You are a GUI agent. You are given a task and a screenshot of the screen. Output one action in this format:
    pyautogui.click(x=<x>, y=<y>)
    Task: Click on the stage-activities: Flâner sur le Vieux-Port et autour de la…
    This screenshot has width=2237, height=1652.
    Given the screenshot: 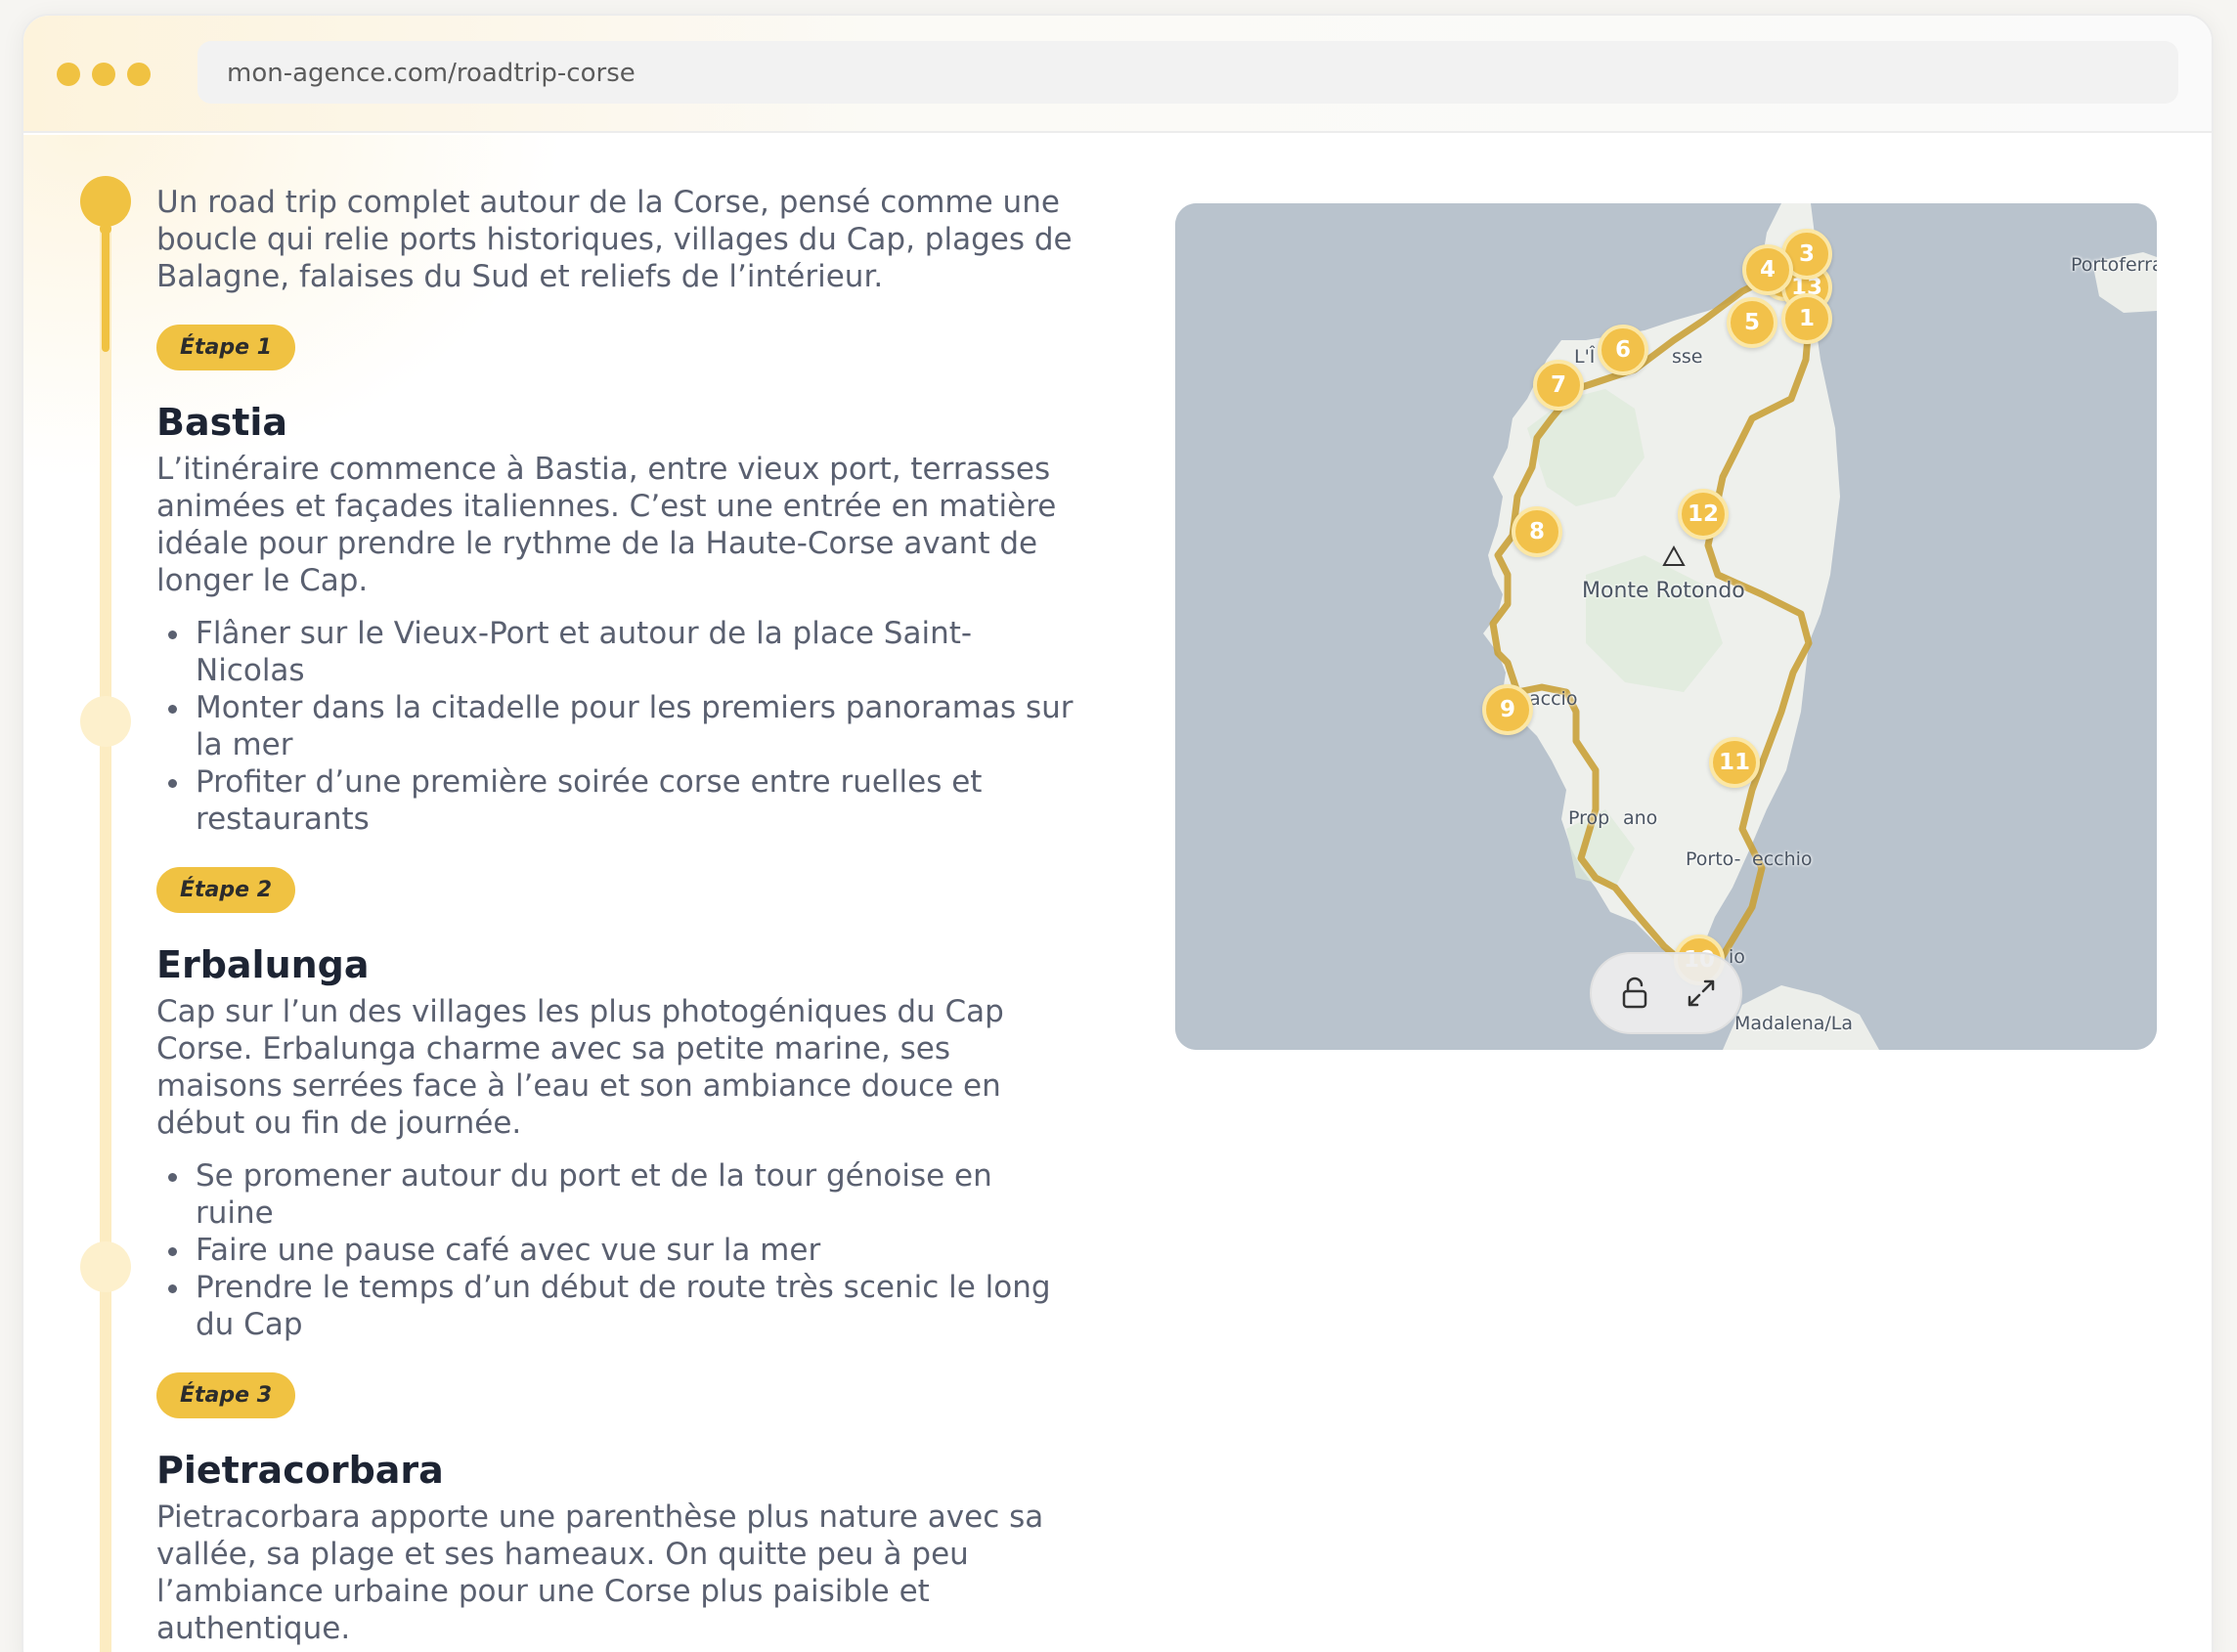 What is the action you would take?
    pyautogui.click(x=615, y=726)
    